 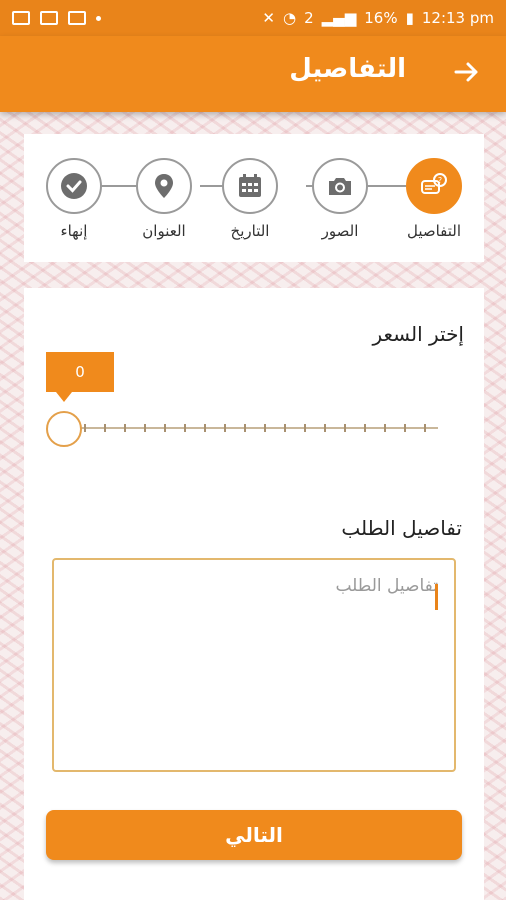 I want to click on status-system: ✕ ◔ 2 ▂▄▆ 16% ▮ 12:13 pm, so click(x=378, y=18).